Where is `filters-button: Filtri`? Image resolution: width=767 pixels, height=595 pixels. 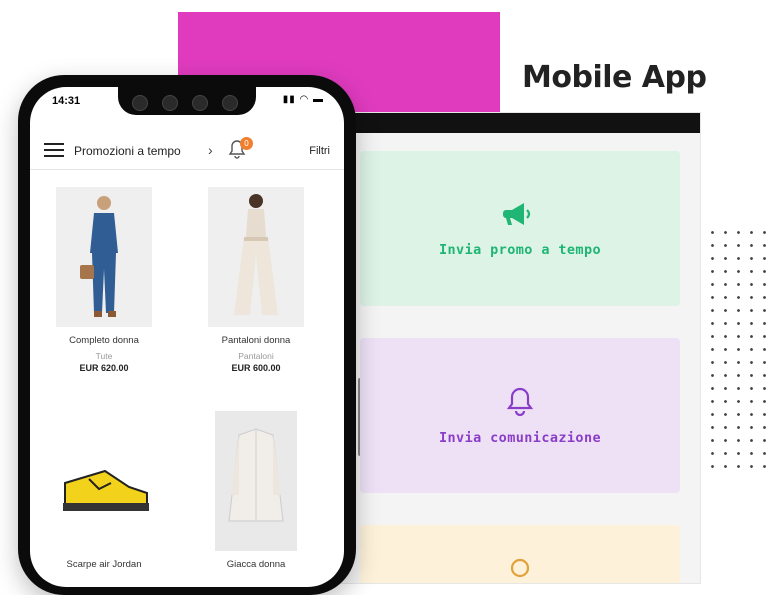 filters-button: Filtri is located at coordinates (319, 151).